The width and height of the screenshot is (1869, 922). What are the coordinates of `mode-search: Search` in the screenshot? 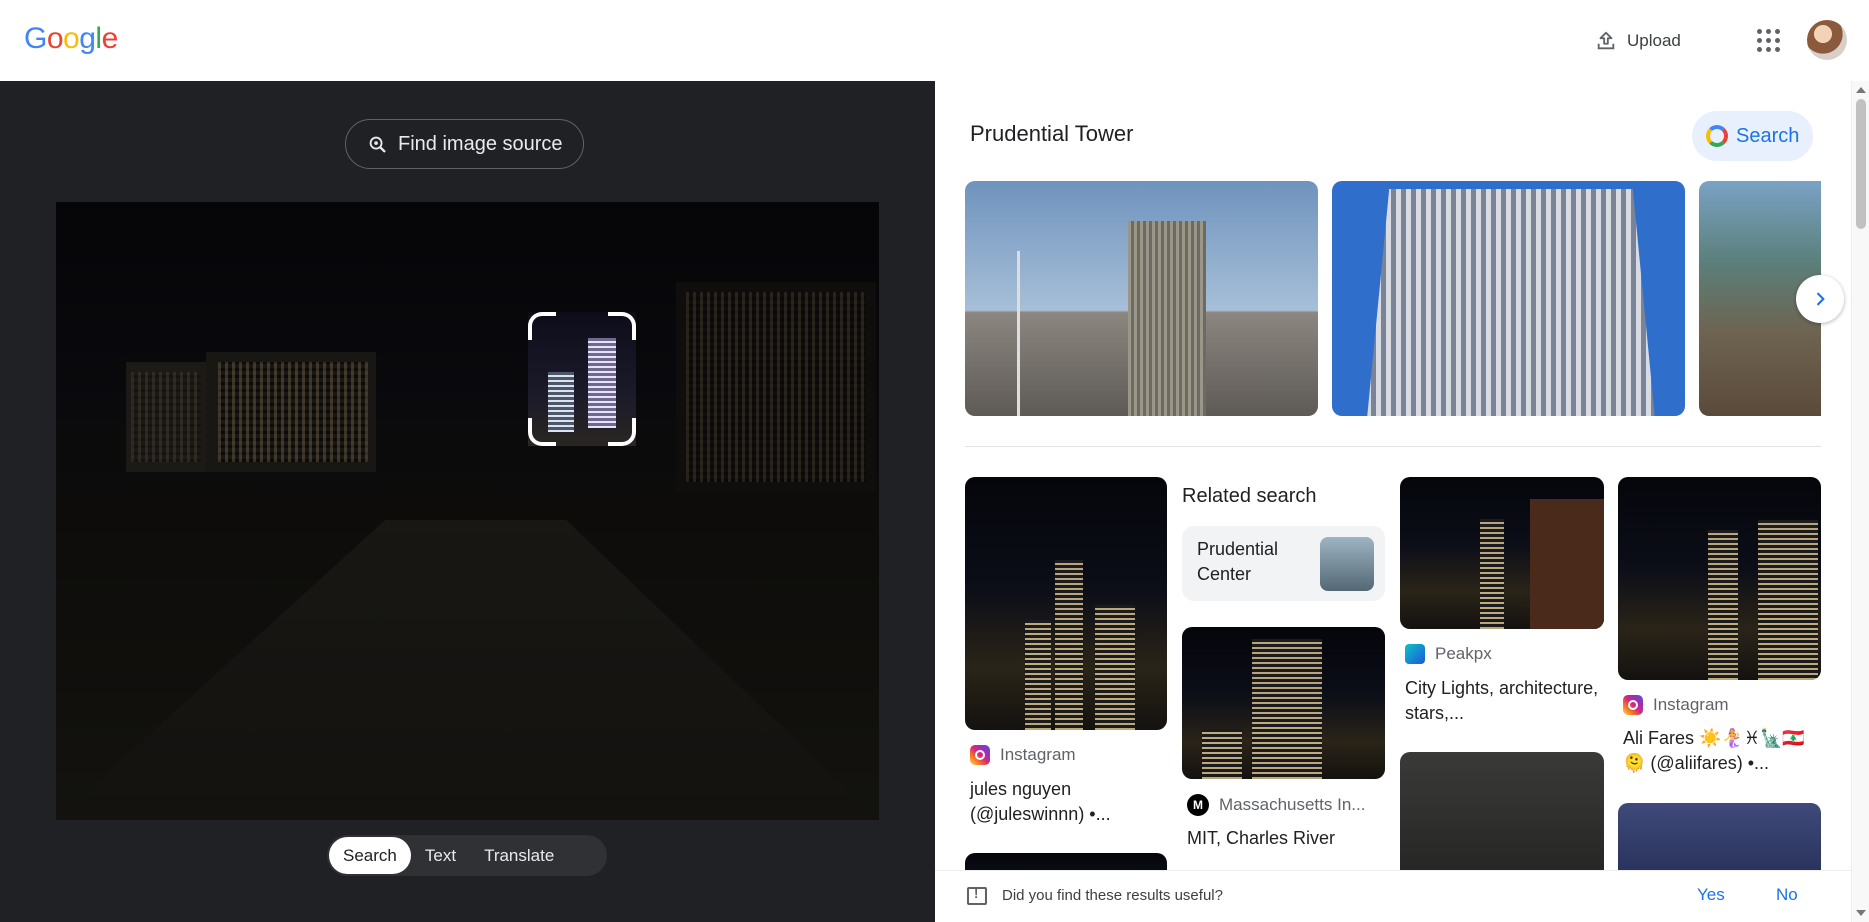 It's located at (370, 855).